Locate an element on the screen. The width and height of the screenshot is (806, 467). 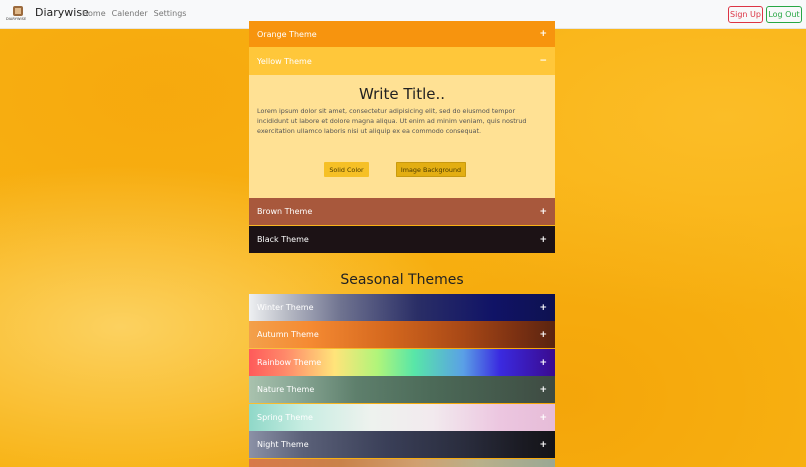
accordion-label: Black Theme is located at coordinates (283, 239).